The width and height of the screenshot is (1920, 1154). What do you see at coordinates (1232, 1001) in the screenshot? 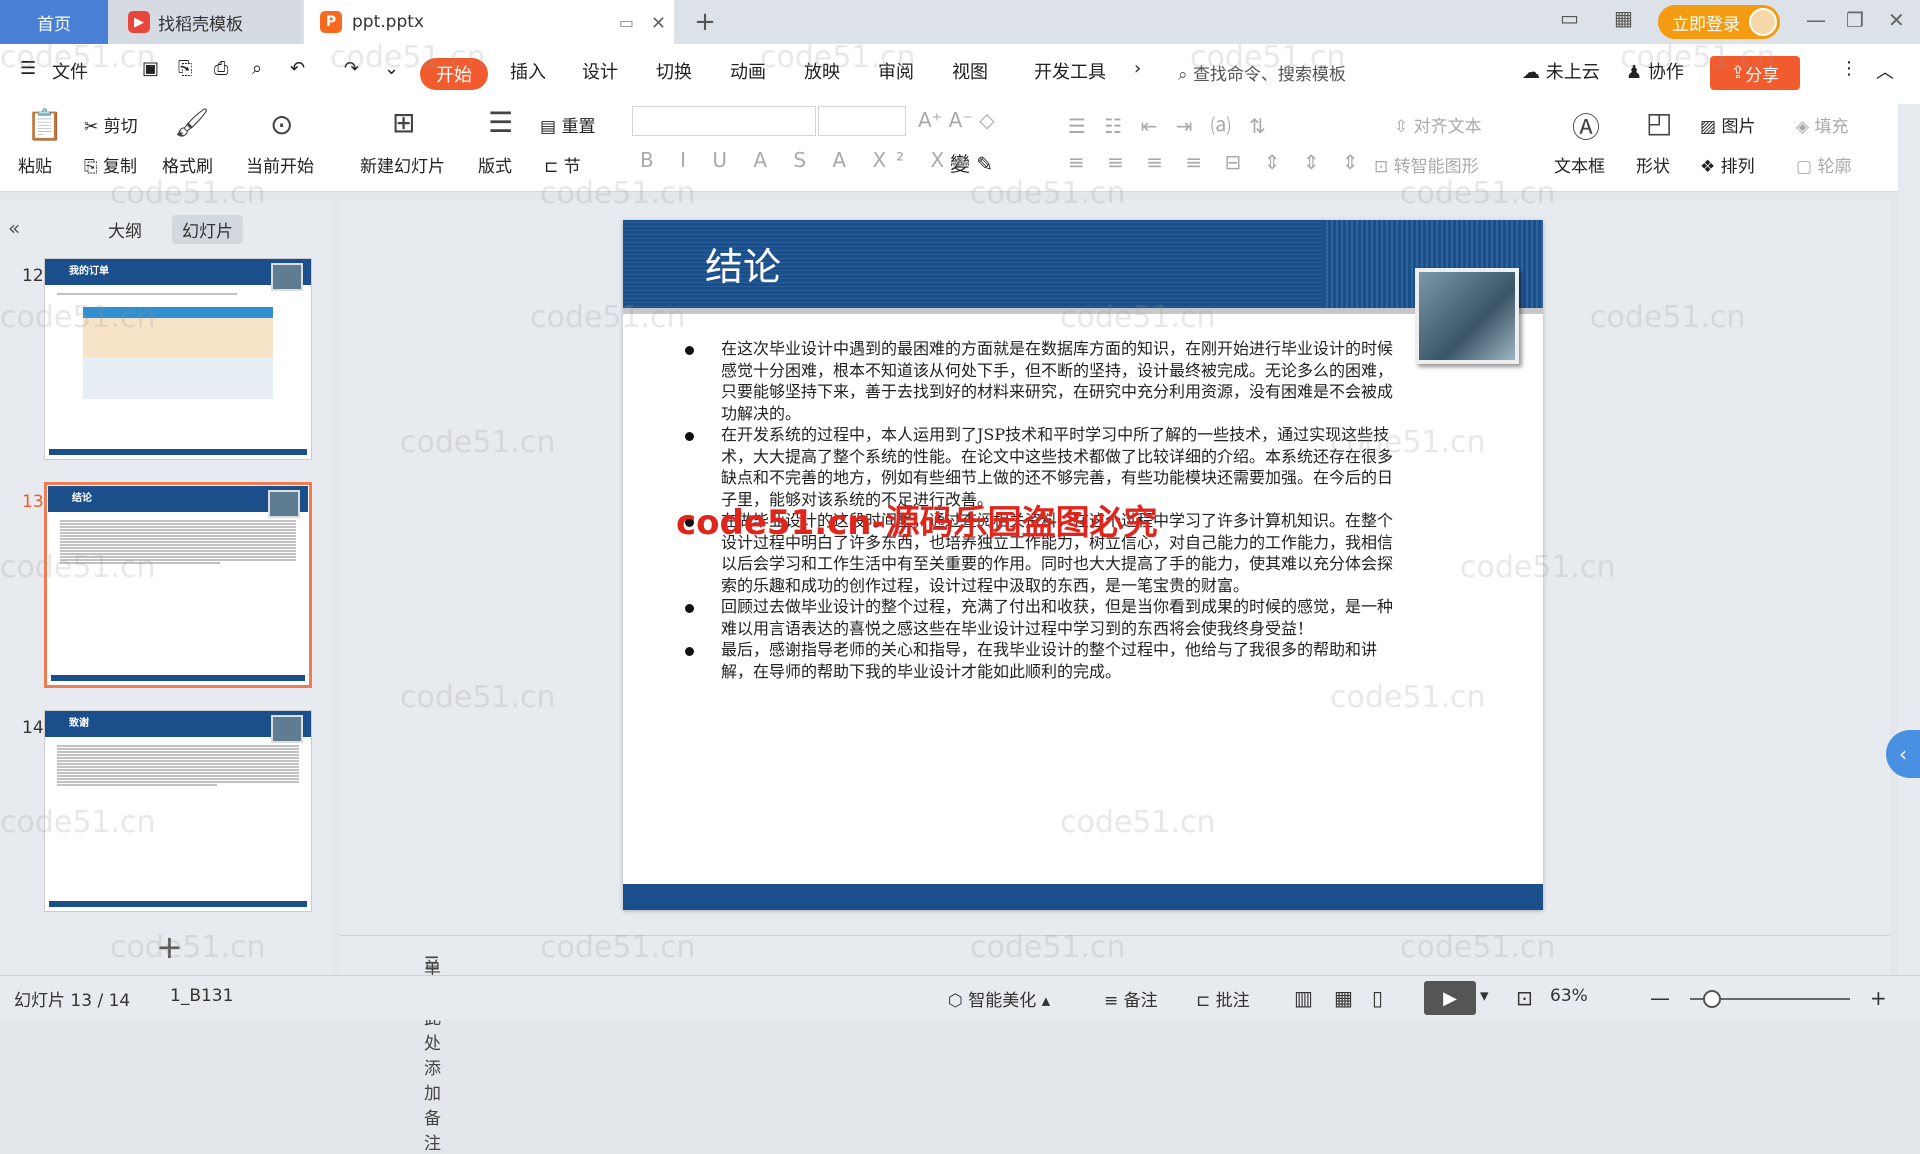
I see `comment-label: 批注` at bounding box center [1232, 1001].